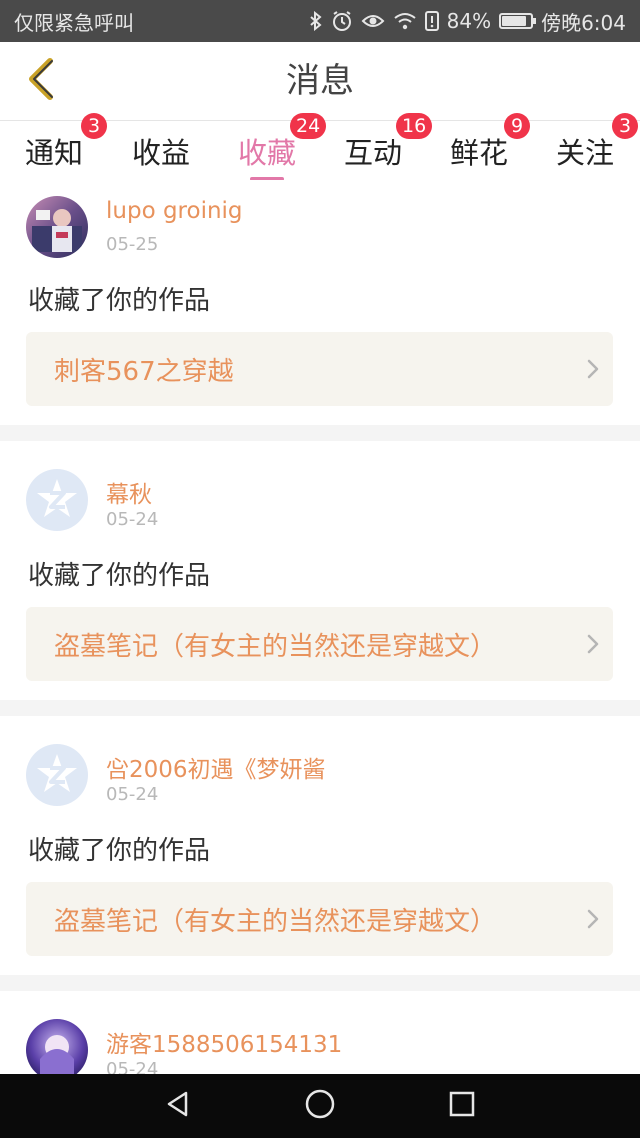  What do you see at coordinates (316, 21) in the screenshot?
I see `bluetooth-icon` at bounding box center [316, 21].